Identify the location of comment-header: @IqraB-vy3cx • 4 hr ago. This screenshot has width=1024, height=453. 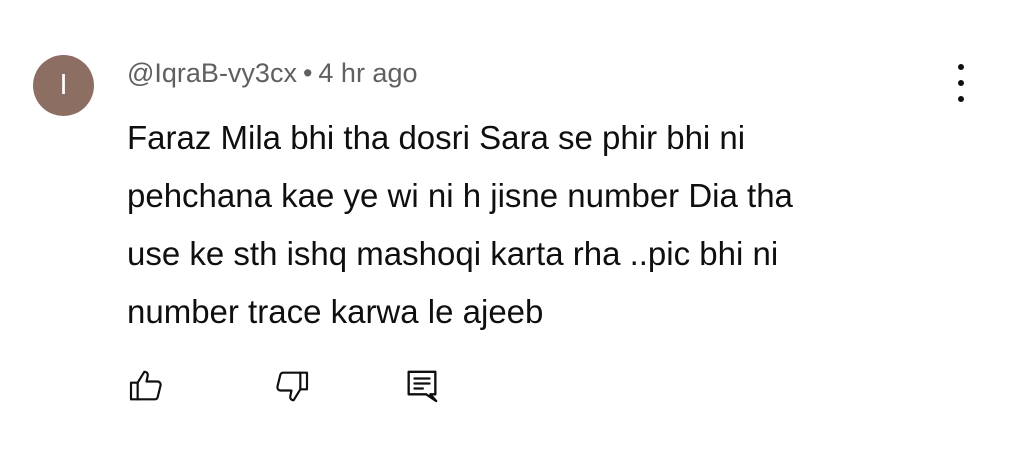
(272, 73).